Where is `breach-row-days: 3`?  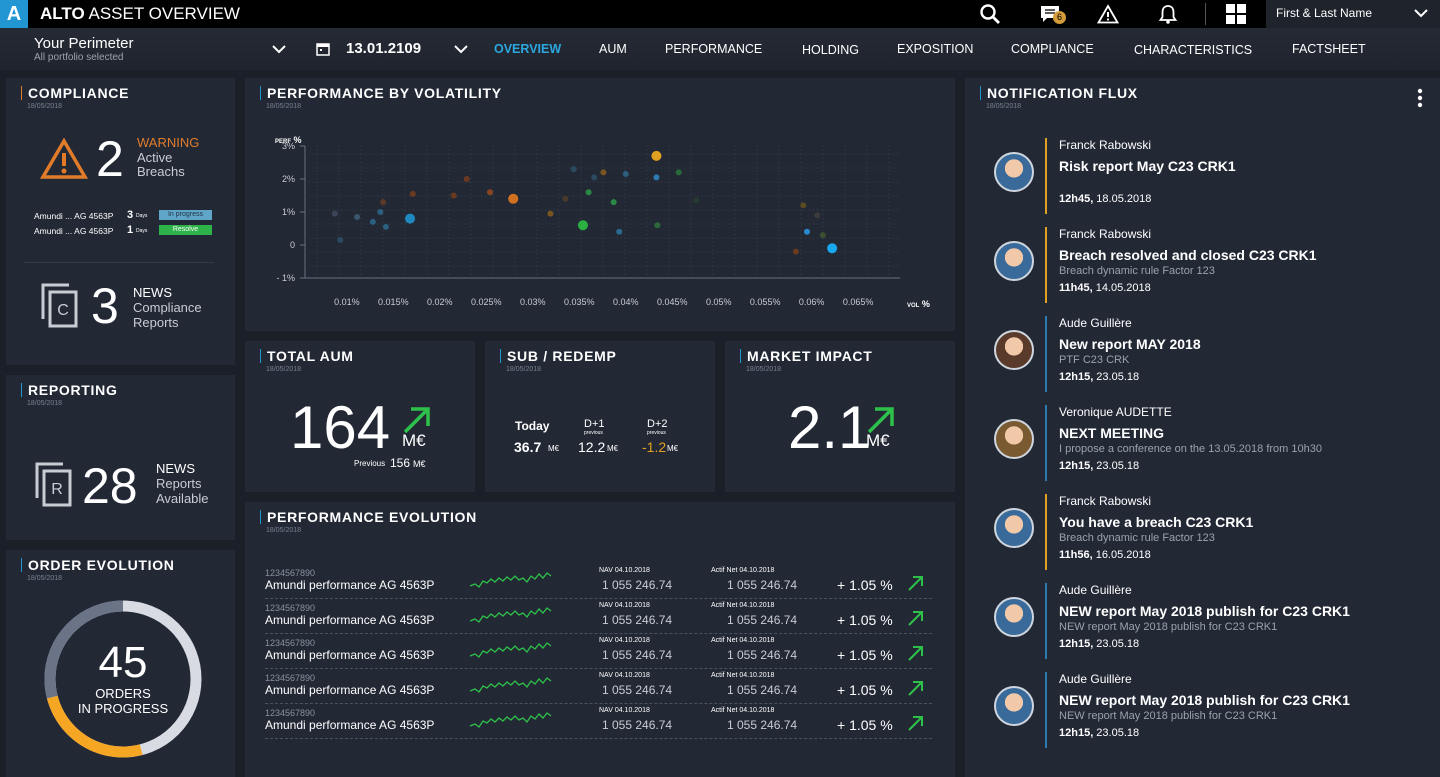
breach-row-days: 3 is located at coordinates (130, 215).